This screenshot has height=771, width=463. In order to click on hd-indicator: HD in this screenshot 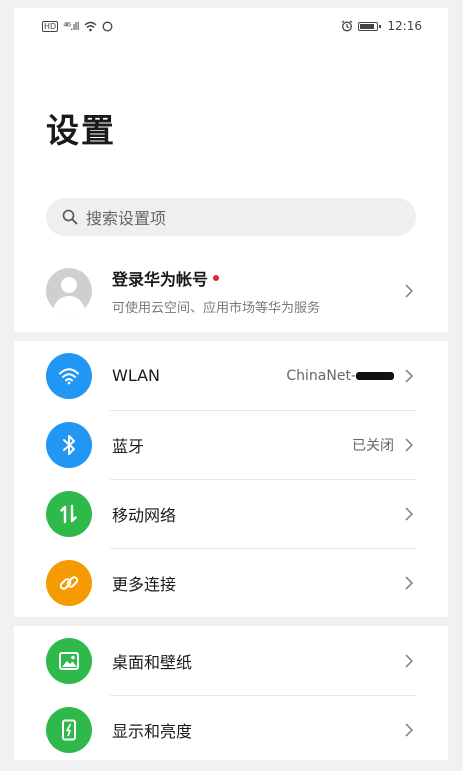, I will do `click(50, 26)`.